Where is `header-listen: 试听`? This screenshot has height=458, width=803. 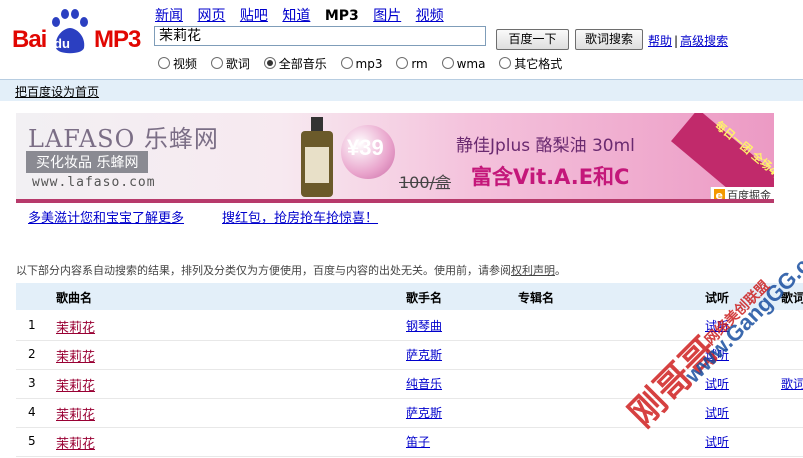
header-listen: 试听 is located at coordinates (717, 298).